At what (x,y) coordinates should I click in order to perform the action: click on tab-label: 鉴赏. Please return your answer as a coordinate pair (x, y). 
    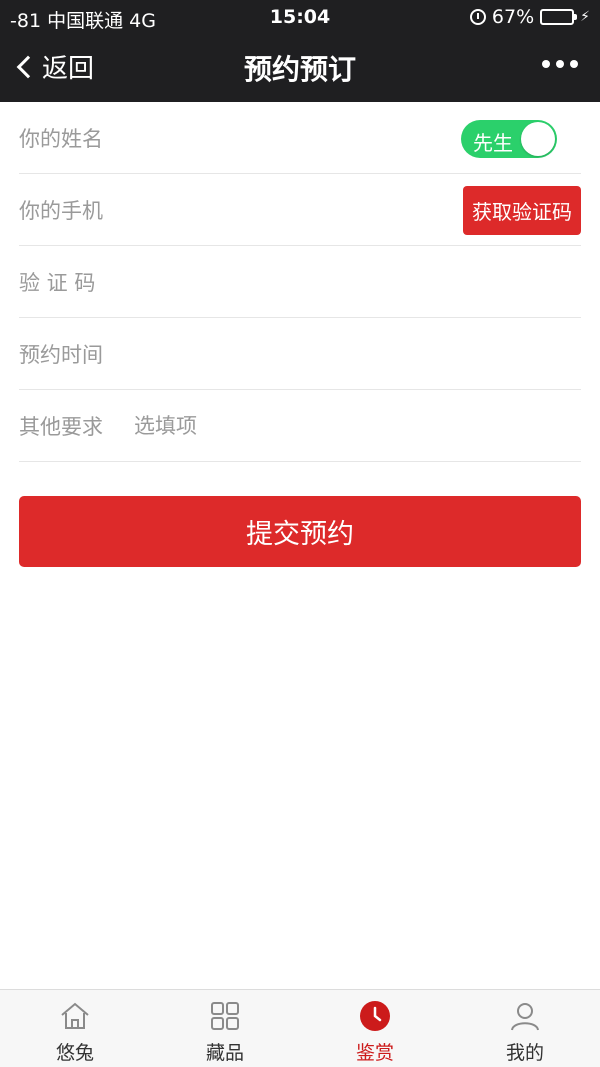
    Looking at the image, I should click on (374, 1053).